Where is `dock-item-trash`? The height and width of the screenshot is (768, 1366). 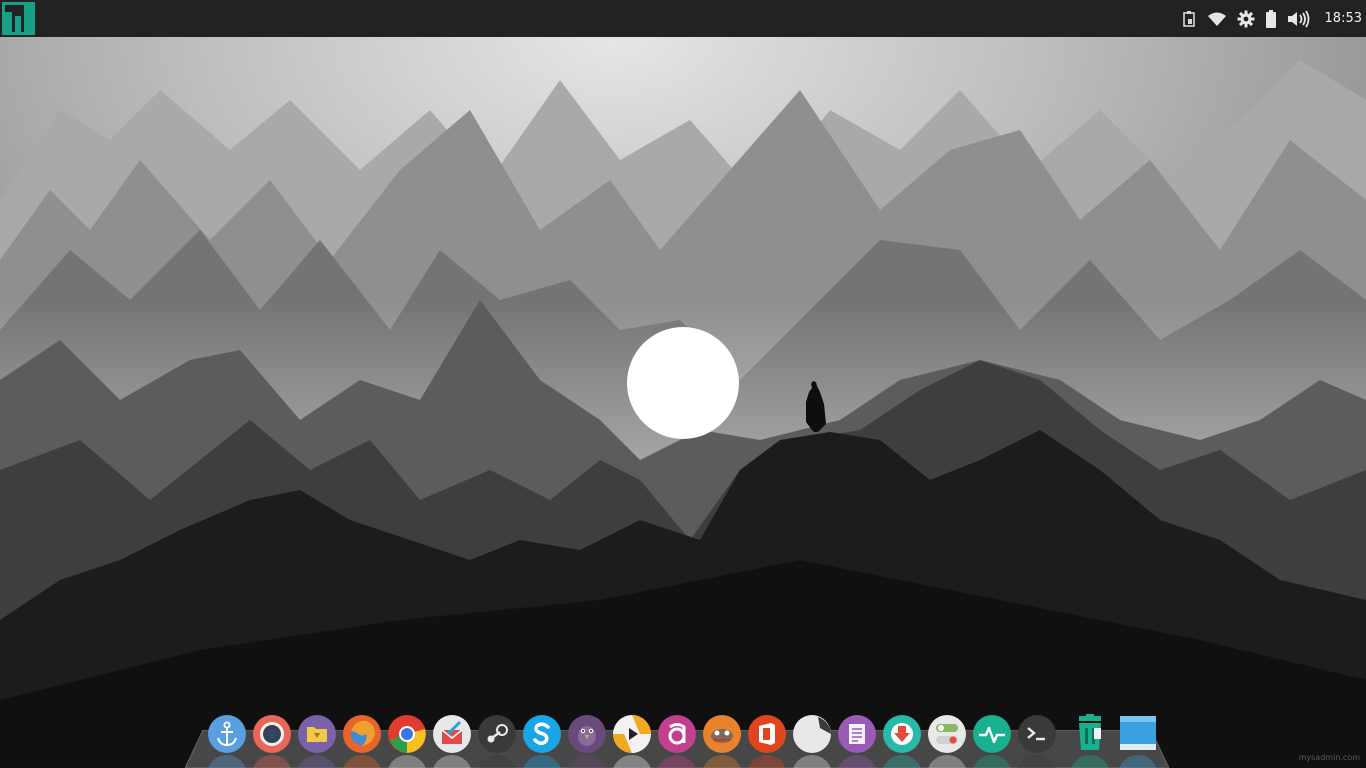 dock-item-trash is located at coordinates (1090, 734).